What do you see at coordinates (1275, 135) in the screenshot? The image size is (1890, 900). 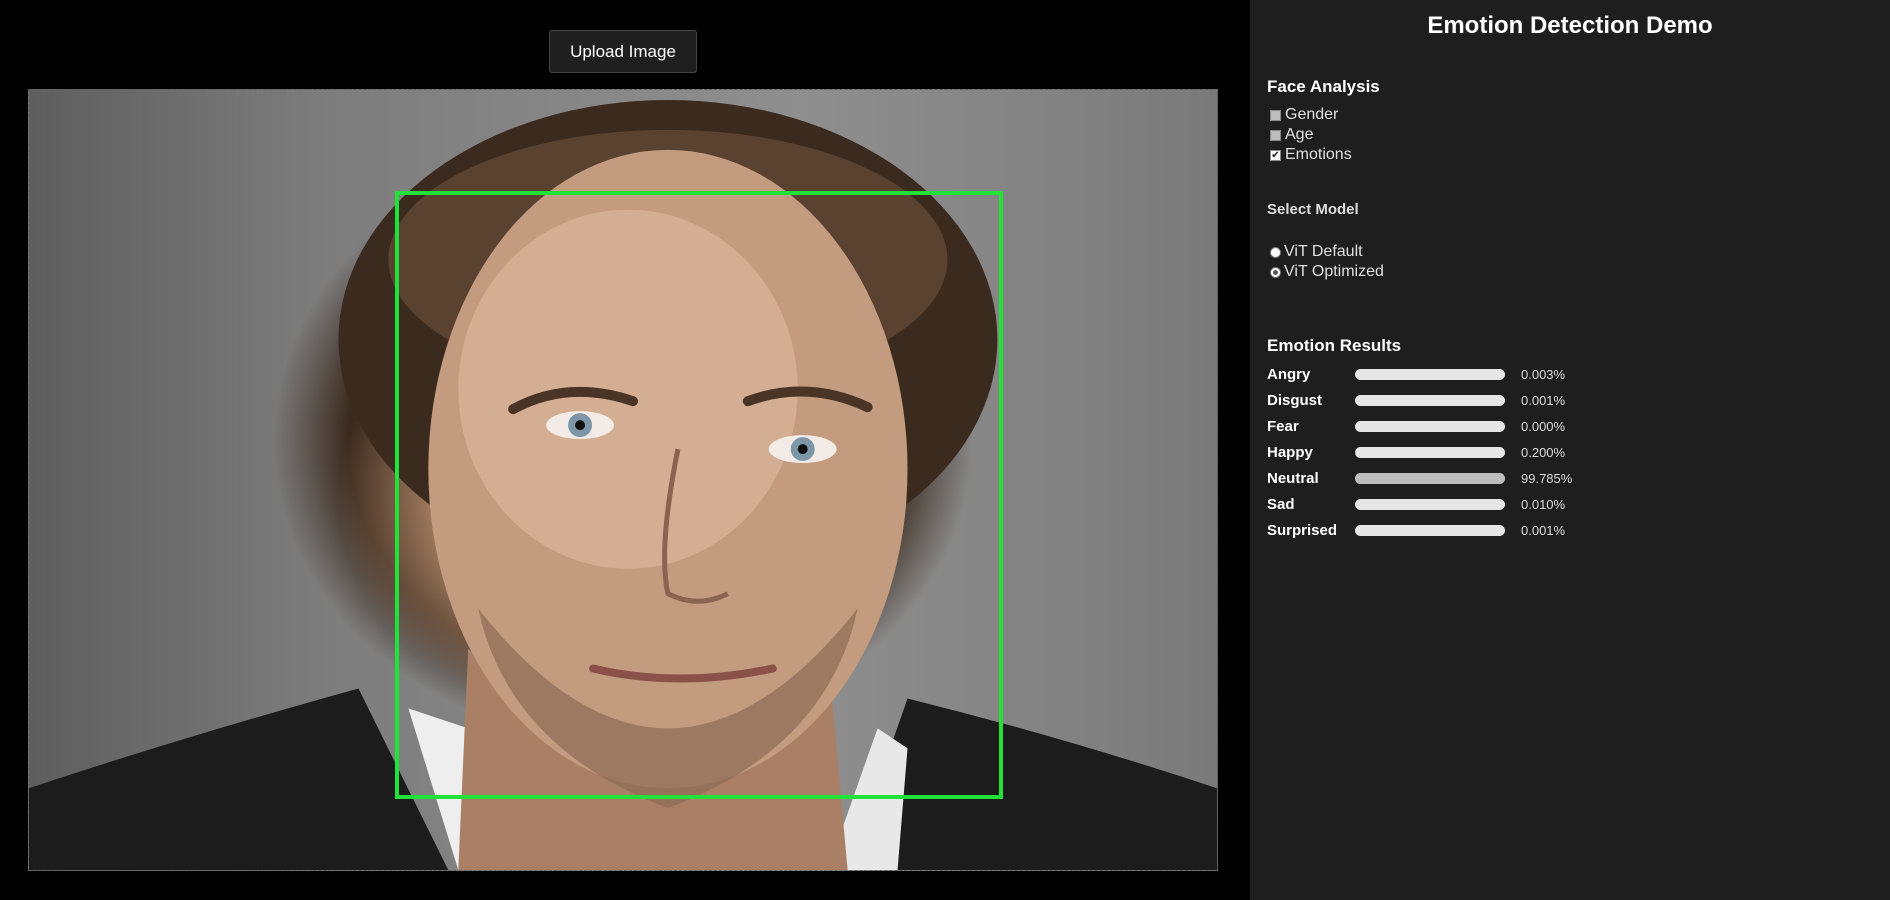 I see `age-checkbox` at bounding box center [1275, 135].